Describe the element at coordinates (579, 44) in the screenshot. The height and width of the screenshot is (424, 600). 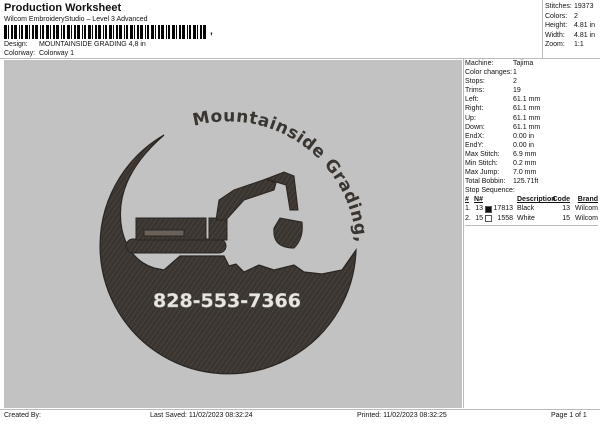
I see `summary-value: 1:1` at that location.